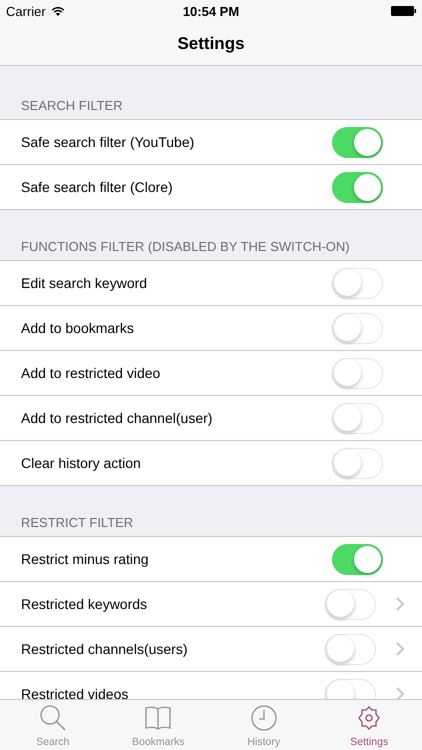 The image size is (422, 750). Describe the element at coordinates (97, 187) in the screenshot. I see `row-label: Safe search filter (Clore)` at that location.